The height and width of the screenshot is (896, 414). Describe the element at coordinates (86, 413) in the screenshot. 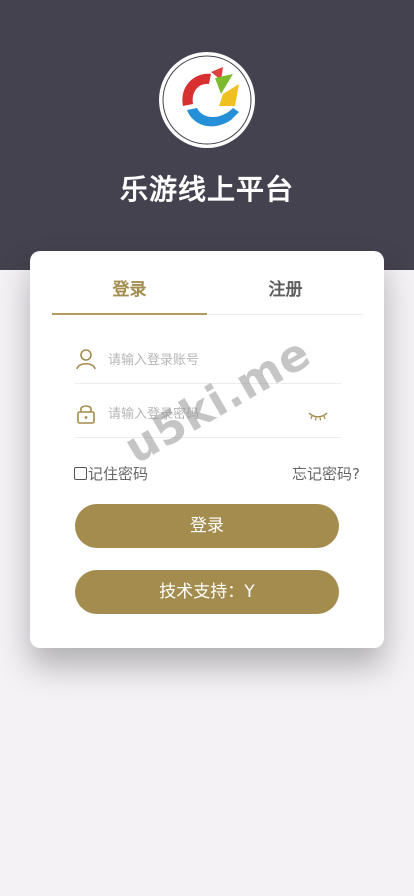

I see `lock-icon` at that location.